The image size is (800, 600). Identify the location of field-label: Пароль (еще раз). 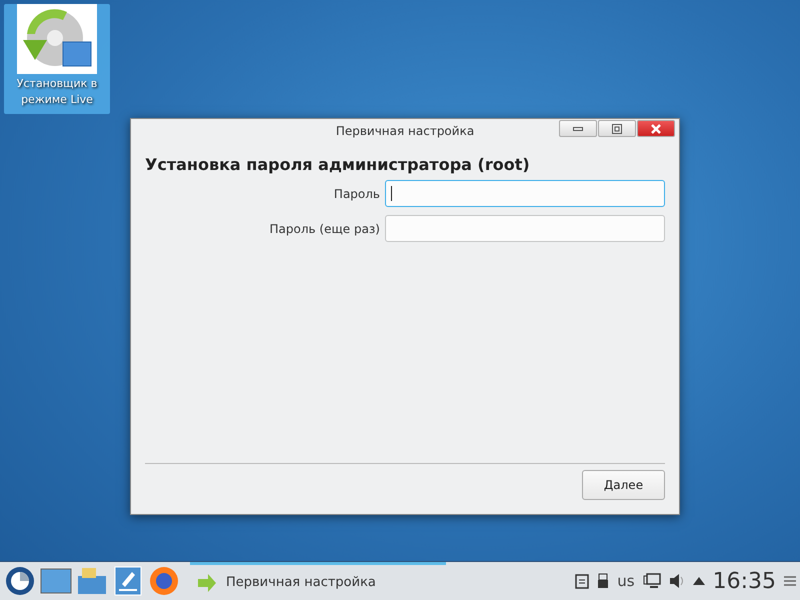
(324, 229).